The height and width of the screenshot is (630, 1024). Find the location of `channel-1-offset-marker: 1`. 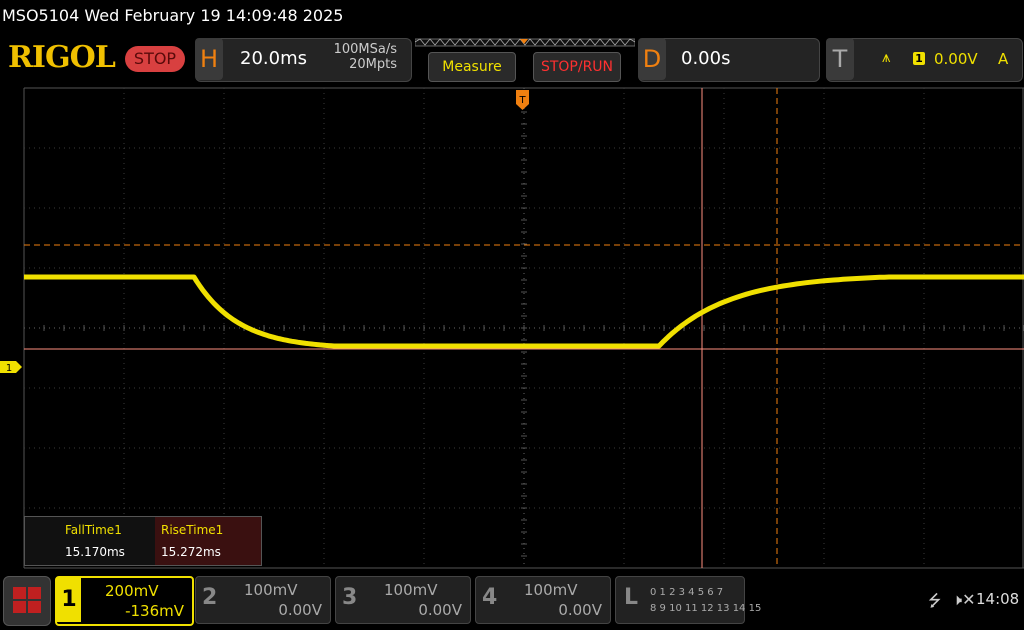

channel-1-offset-marker: 1 is located at coordinates (11, 367).